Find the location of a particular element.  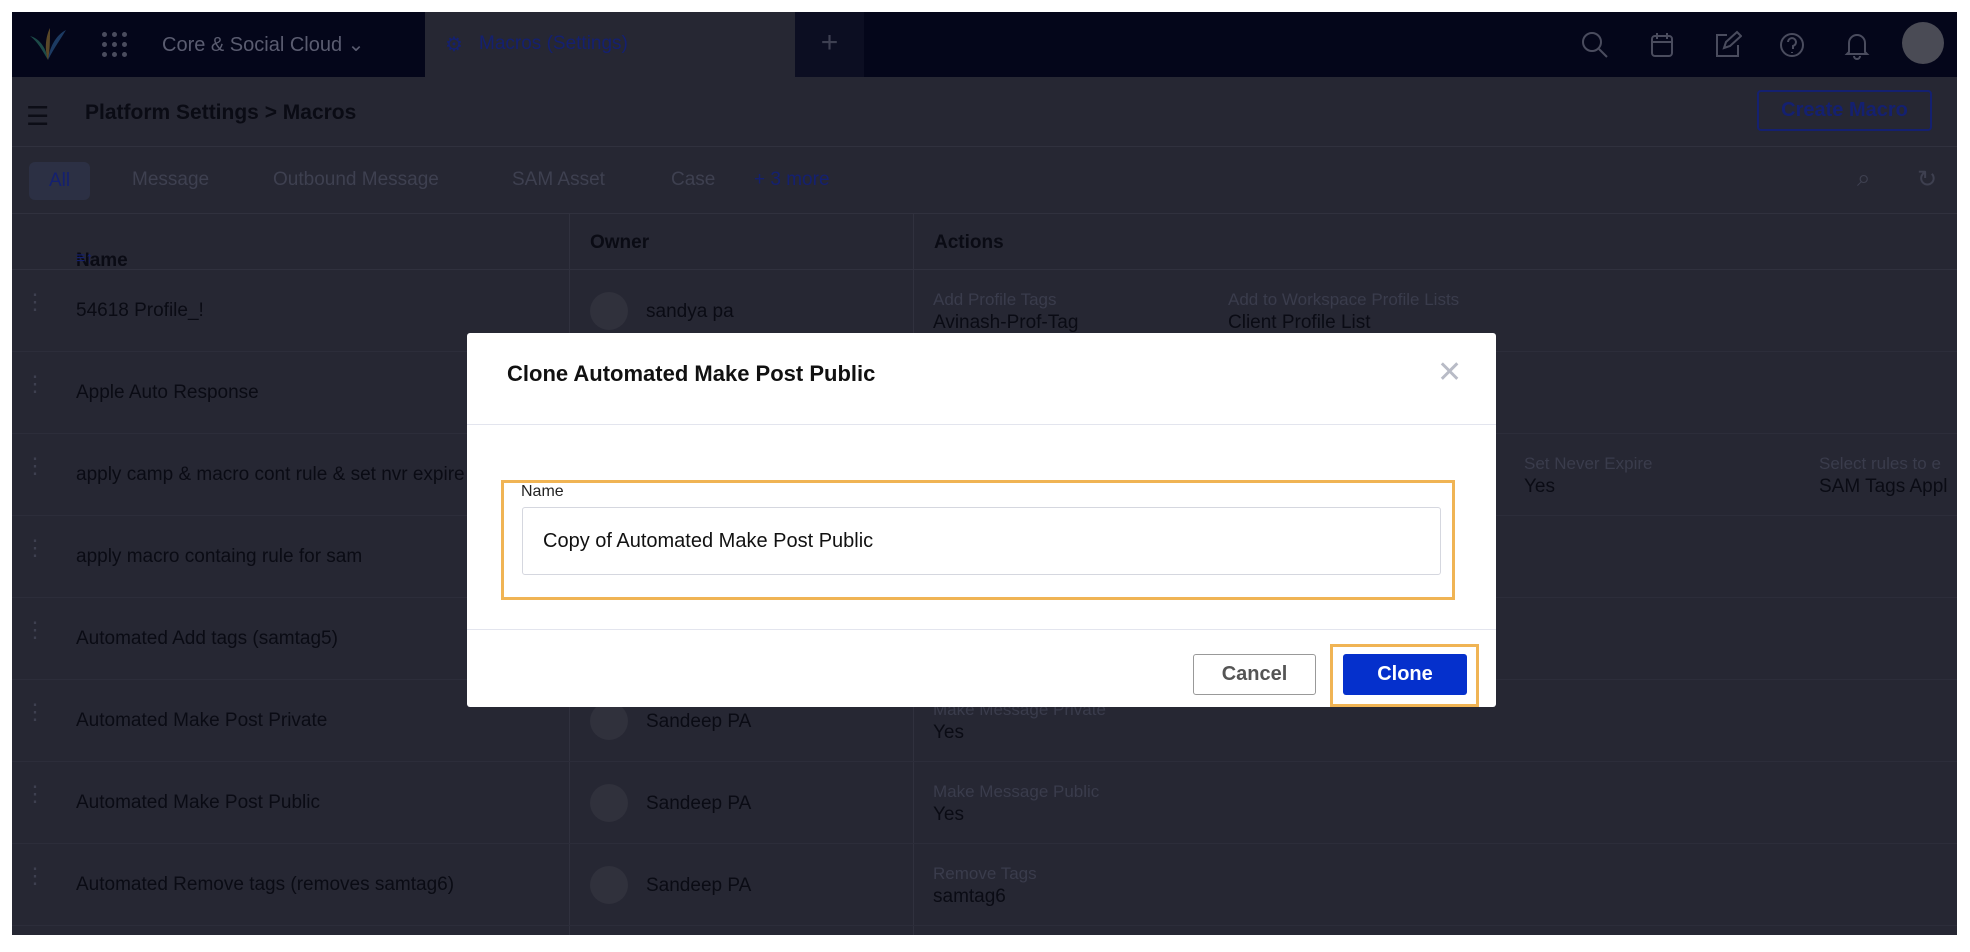

column-actions: Actions is located at coordinates (969, 242).